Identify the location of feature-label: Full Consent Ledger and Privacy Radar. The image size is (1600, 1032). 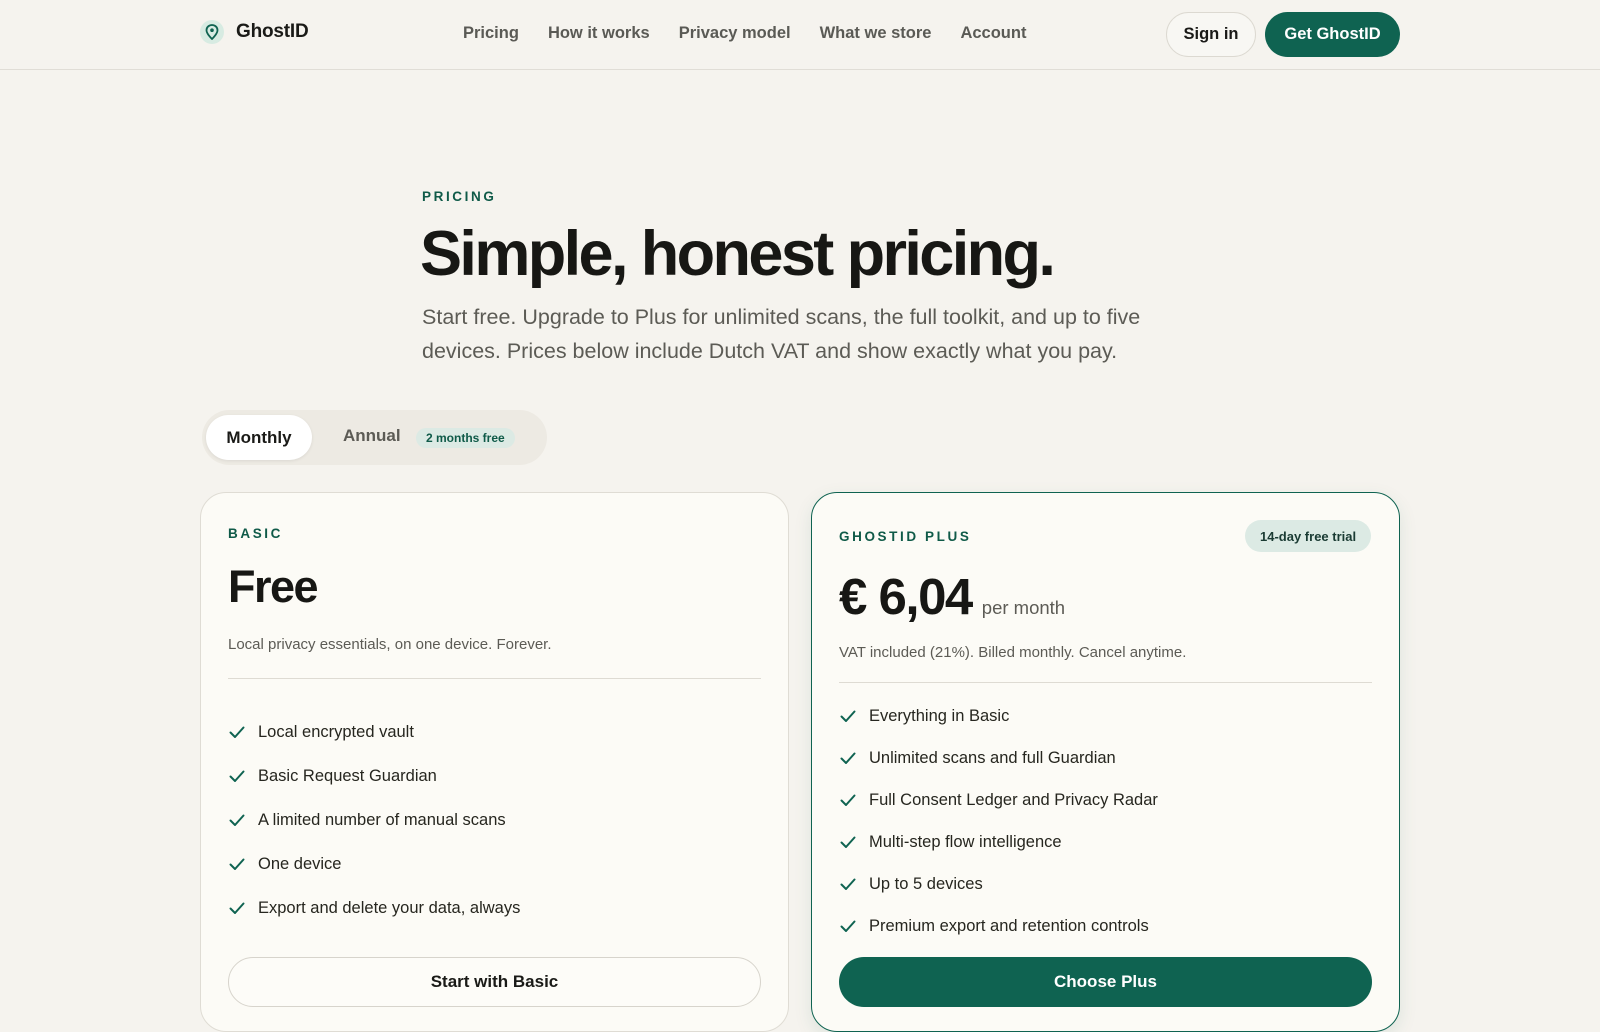
(1013, 799).